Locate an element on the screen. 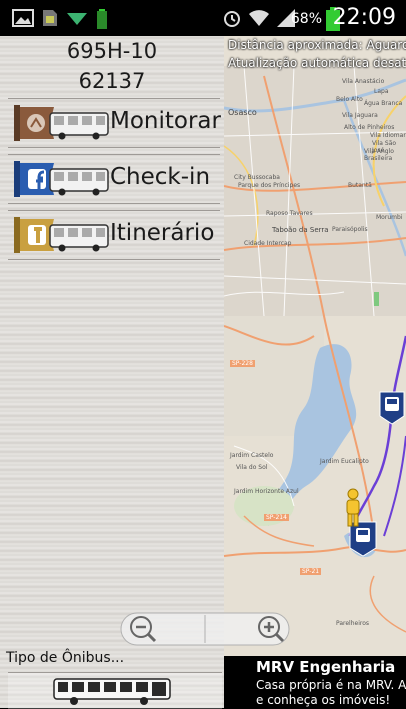  distance-info: Distância aproximada: Aguard is located at coordinates (317, 45).